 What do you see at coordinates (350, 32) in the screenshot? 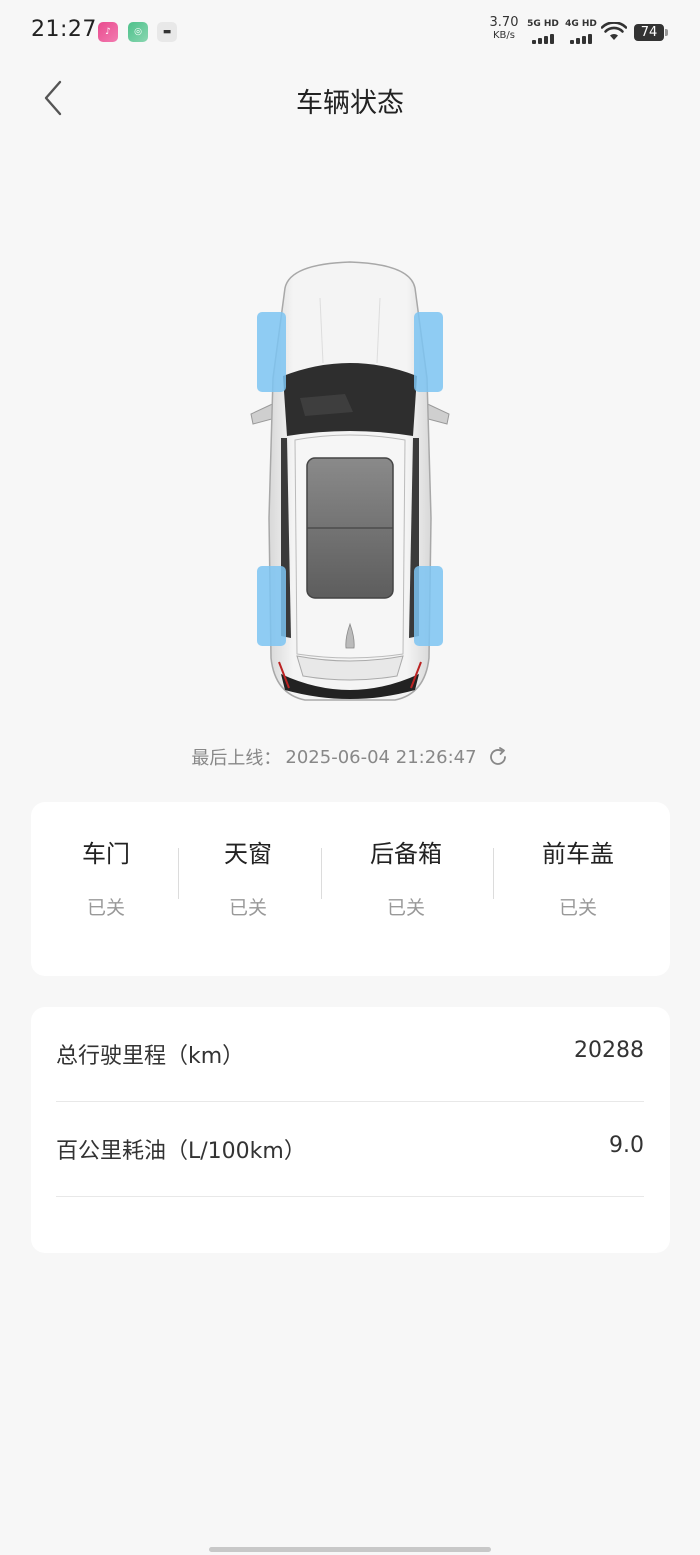
I see `status-bar: 21:27 ♪ ◎ ▬ 3.70 KB/s 5G HD 4G HD 74` at bounding box center [350, 32].